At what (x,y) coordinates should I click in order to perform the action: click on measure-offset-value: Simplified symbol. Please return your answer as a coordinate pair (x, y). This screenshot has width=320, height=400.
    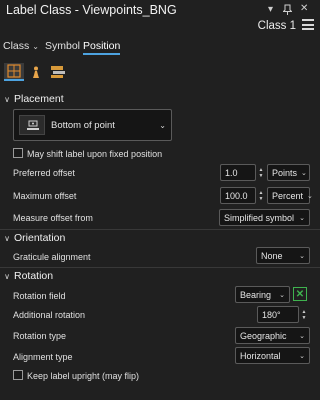
    Looking at the image, I should click on (259, 217).